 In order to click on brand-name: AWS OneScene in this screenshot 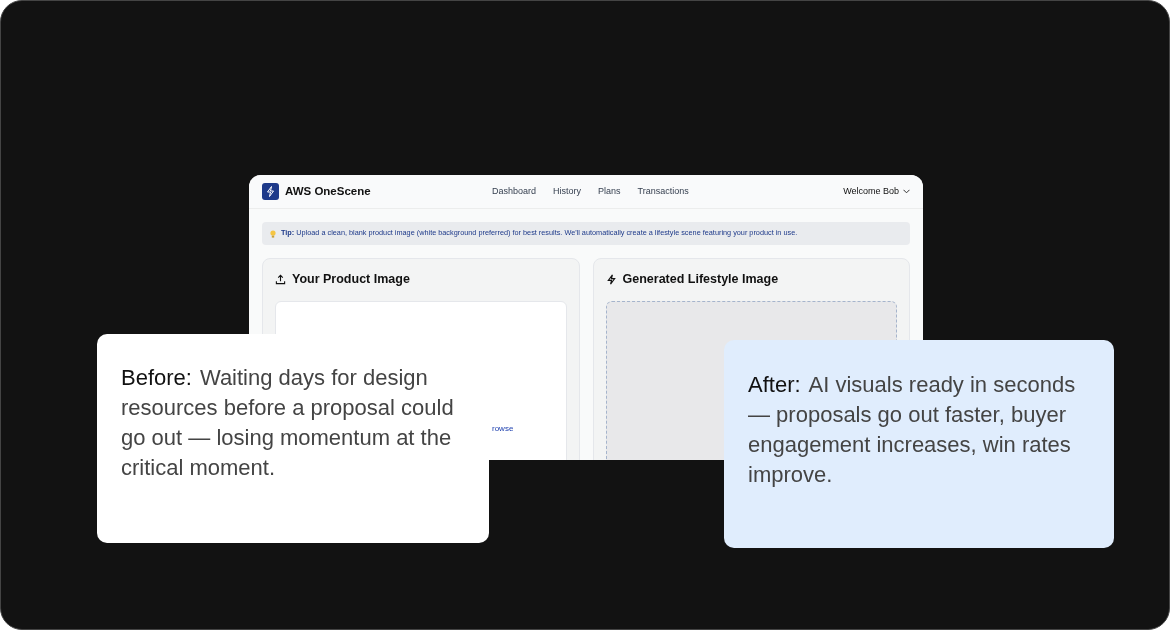, I will do `click(328, 191)`.